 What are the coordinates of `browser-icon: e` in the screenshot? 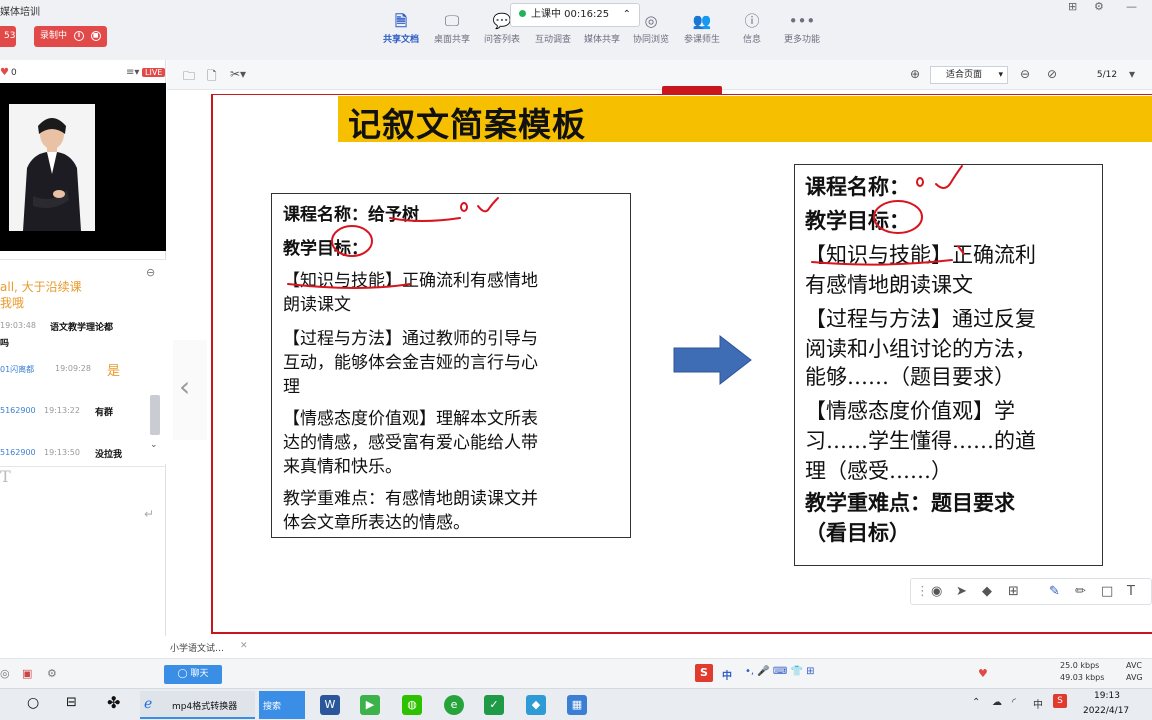 It's located at (454, 705).